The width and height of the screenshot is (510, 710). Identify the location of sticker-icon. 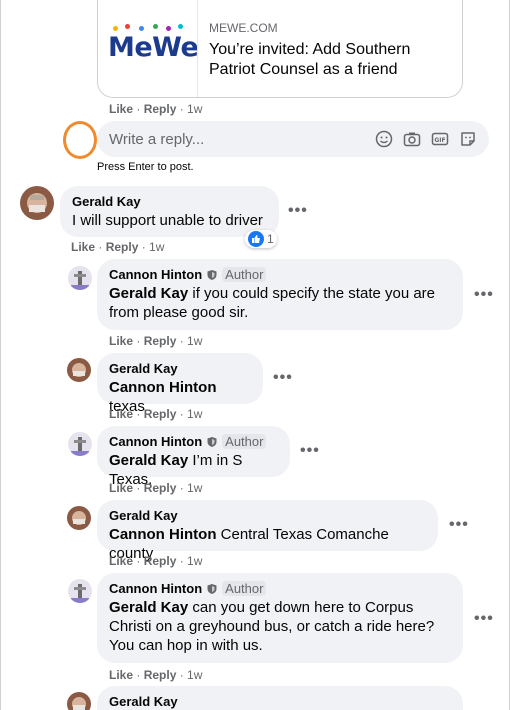
(468, 139).